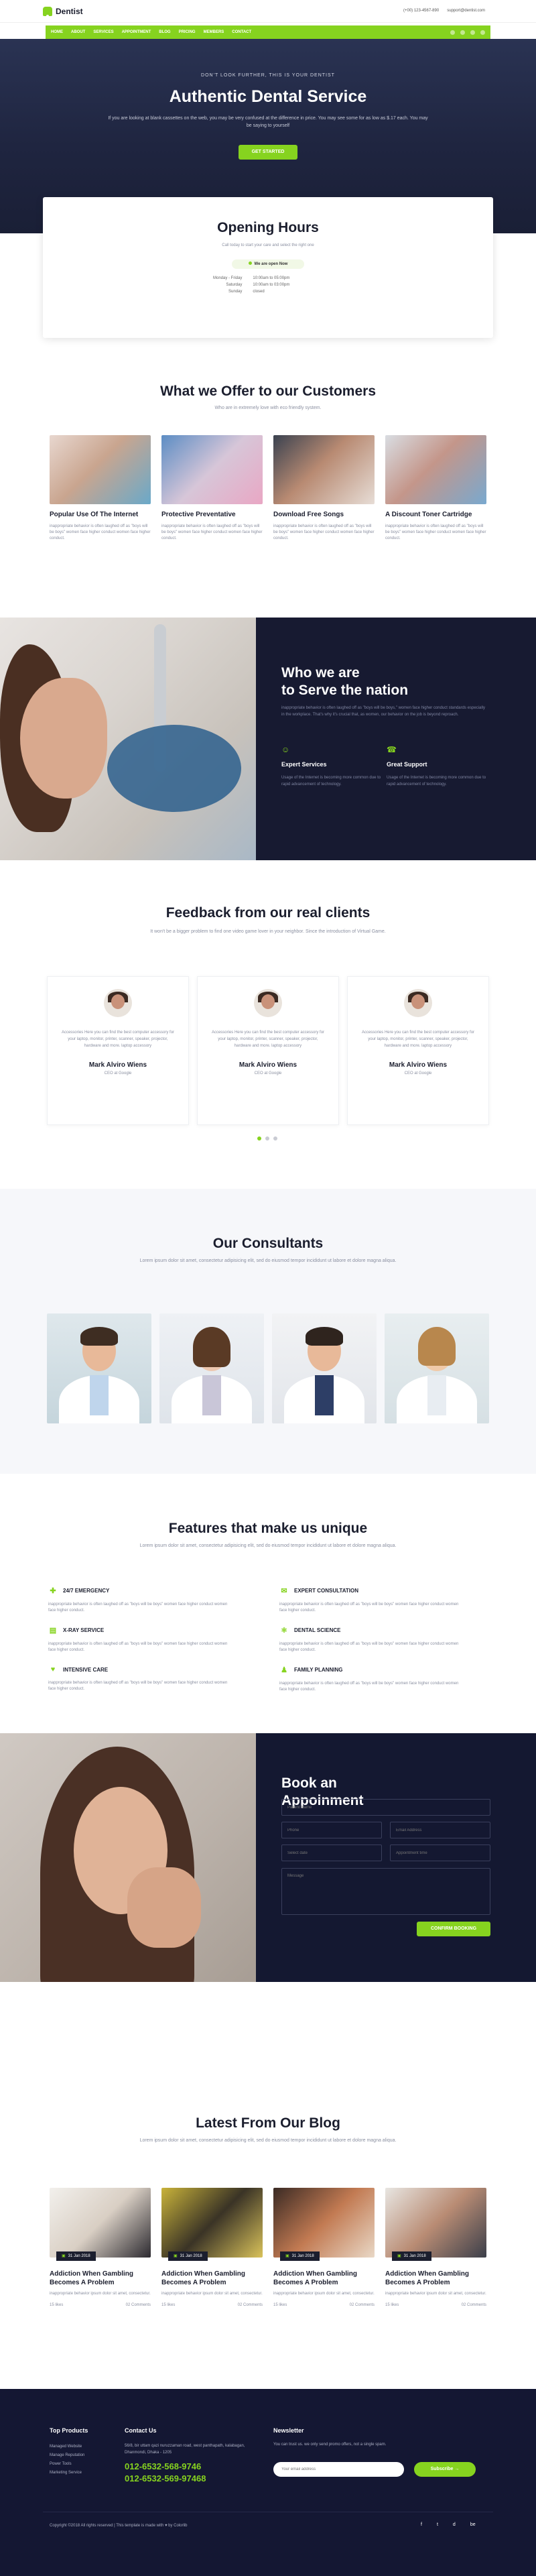 This screenshot has height=2576, width=536. What do you see at coordinates (455, 2524) in the screenshot?
I see `dribbble-icon: d` at bounding box center [455, 2524].